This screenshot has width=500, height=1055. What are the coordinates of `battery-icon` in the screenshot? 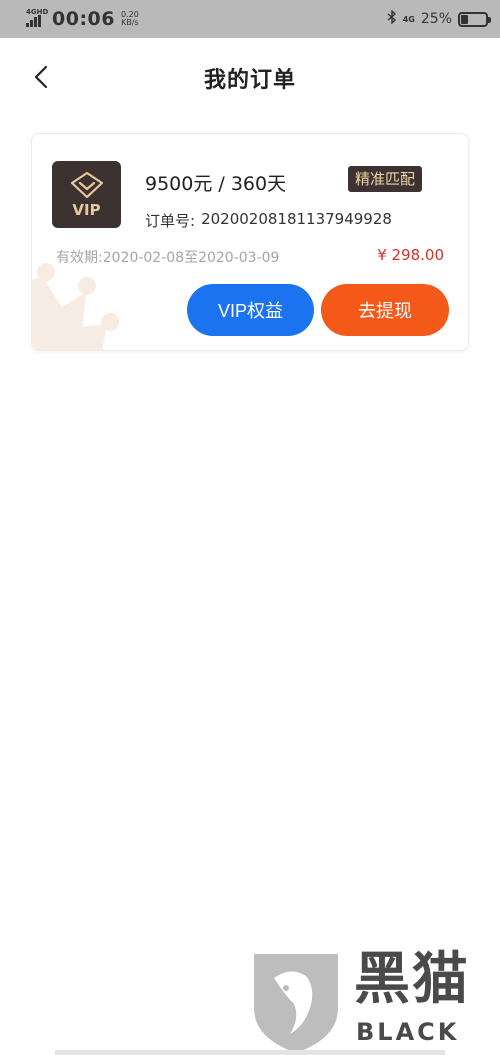 It's located at (474, 19).